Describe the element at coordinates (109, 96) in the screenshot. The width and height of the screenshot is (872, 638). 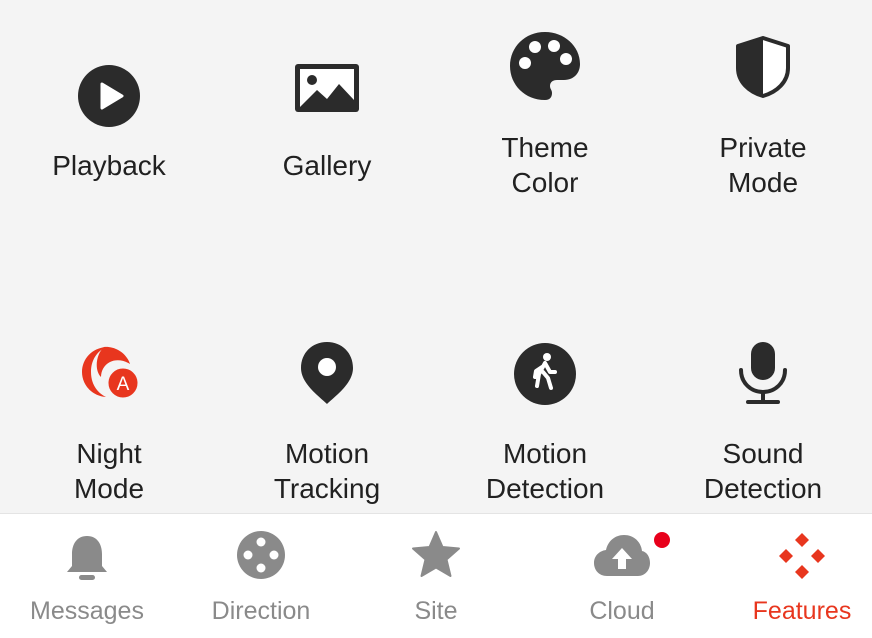
I see `play-circle-icon` at that location.